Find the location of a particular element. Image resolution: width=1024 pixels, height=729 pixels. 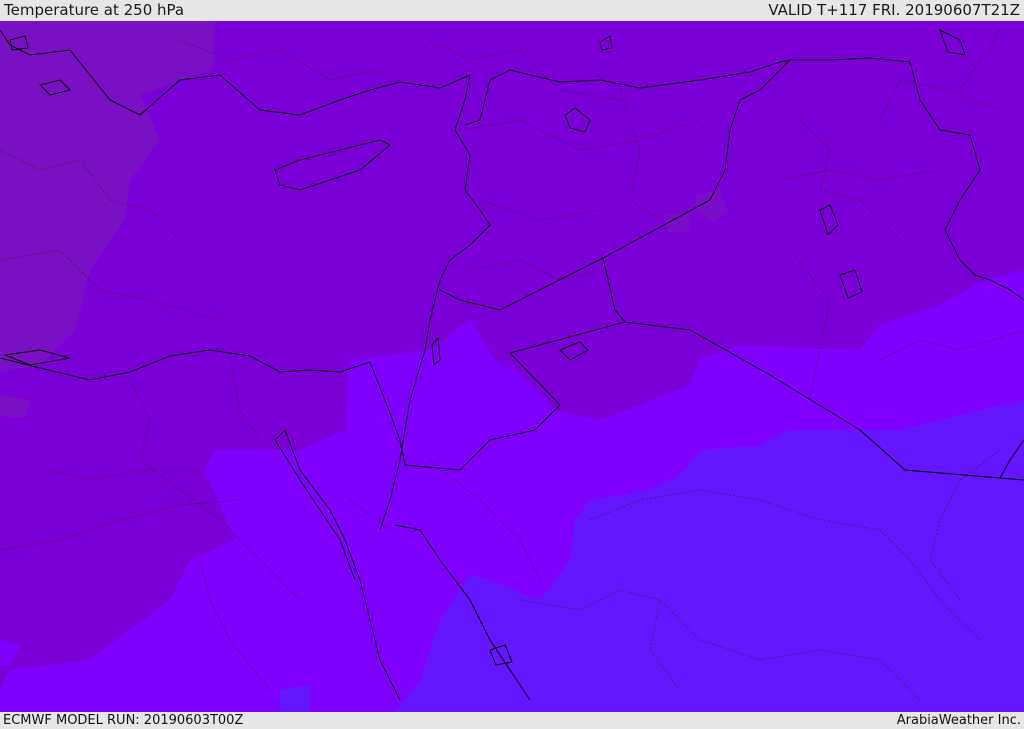

valid-time: VALID T+117 FRI. 20190607T21Z is located at coordinates (894, 10).